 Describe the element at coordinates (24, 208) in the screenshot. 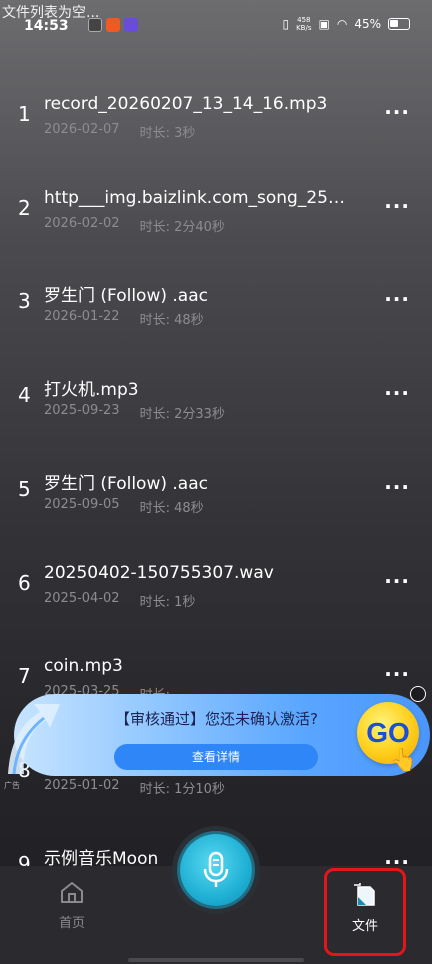

I see `item-index: 2` at that location.